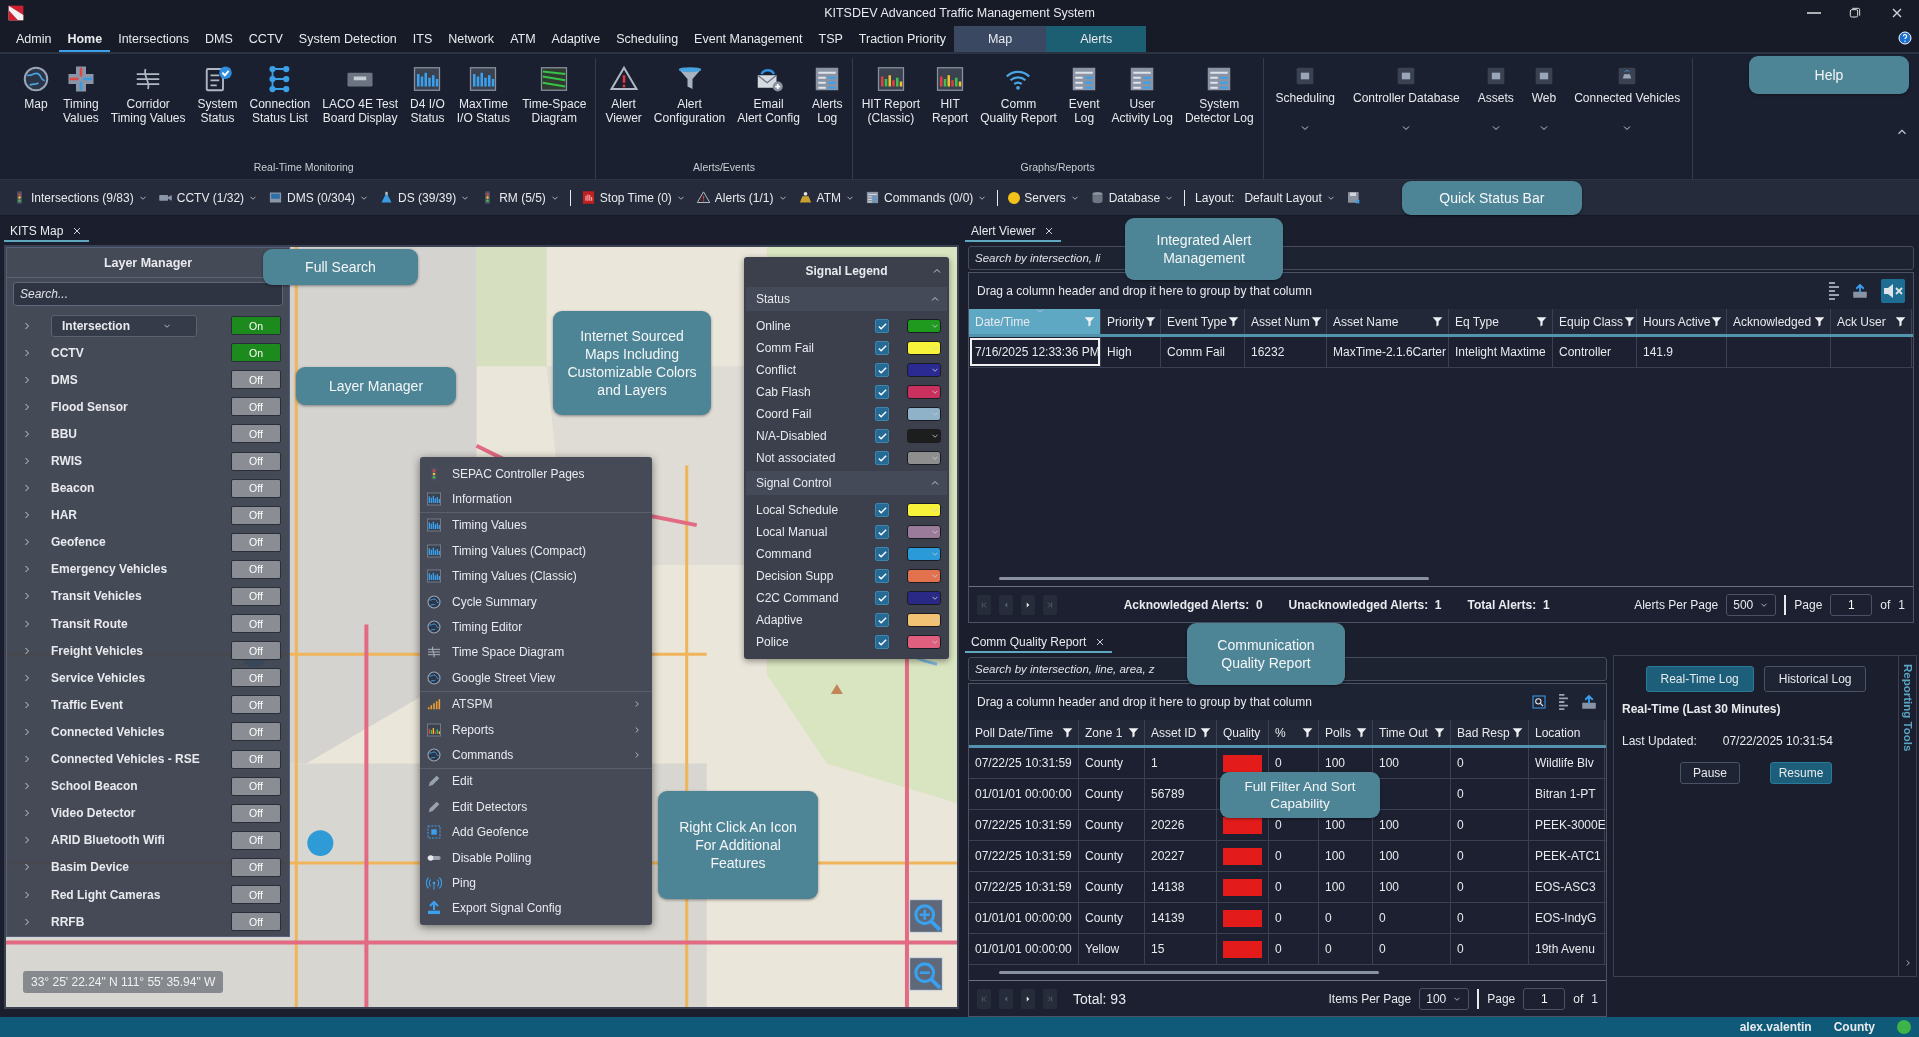 This screenshot has height=1037, width=1919. Describe the element at coordinates (523, 39) in the screenshot. I see `menu-tab: ATM` at that location.